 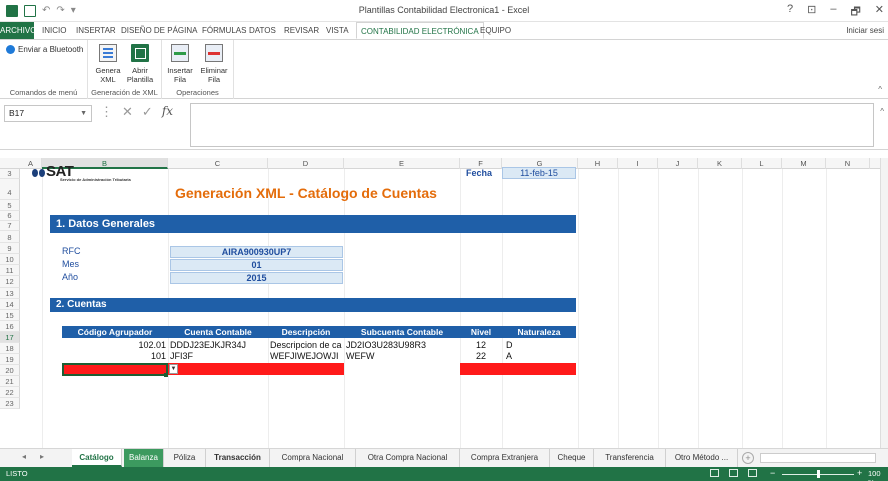 What do you see at coordinates (48, 113) in the screenshot?
I see `name-box: B17 ▼` at bounding box center [48, 113].